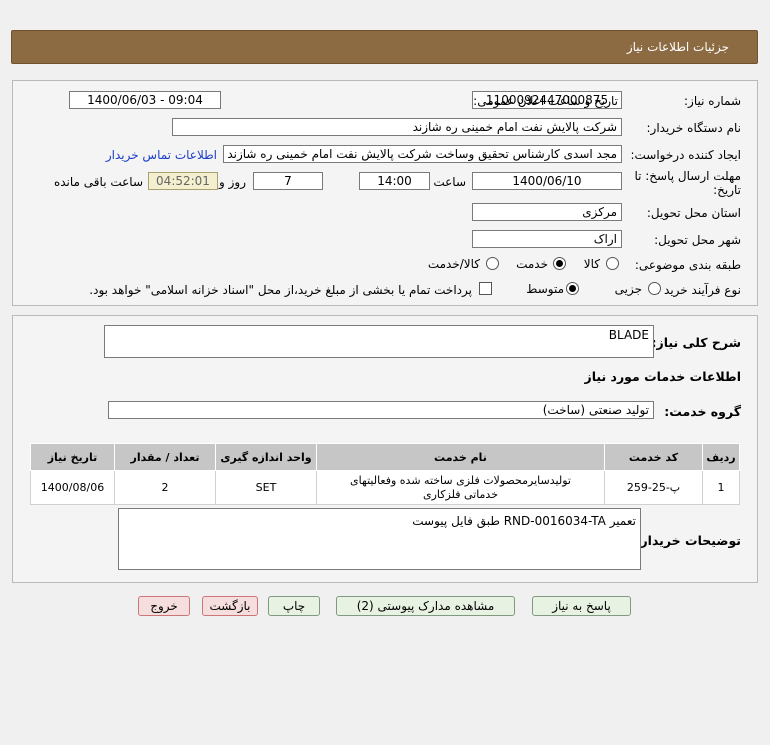 Image resolution: width=770 pixels, height=745 pixels. I want to click on buyer-field: شرکت پالایش نفت امام خمینی ره شازند, so click(397, 127).